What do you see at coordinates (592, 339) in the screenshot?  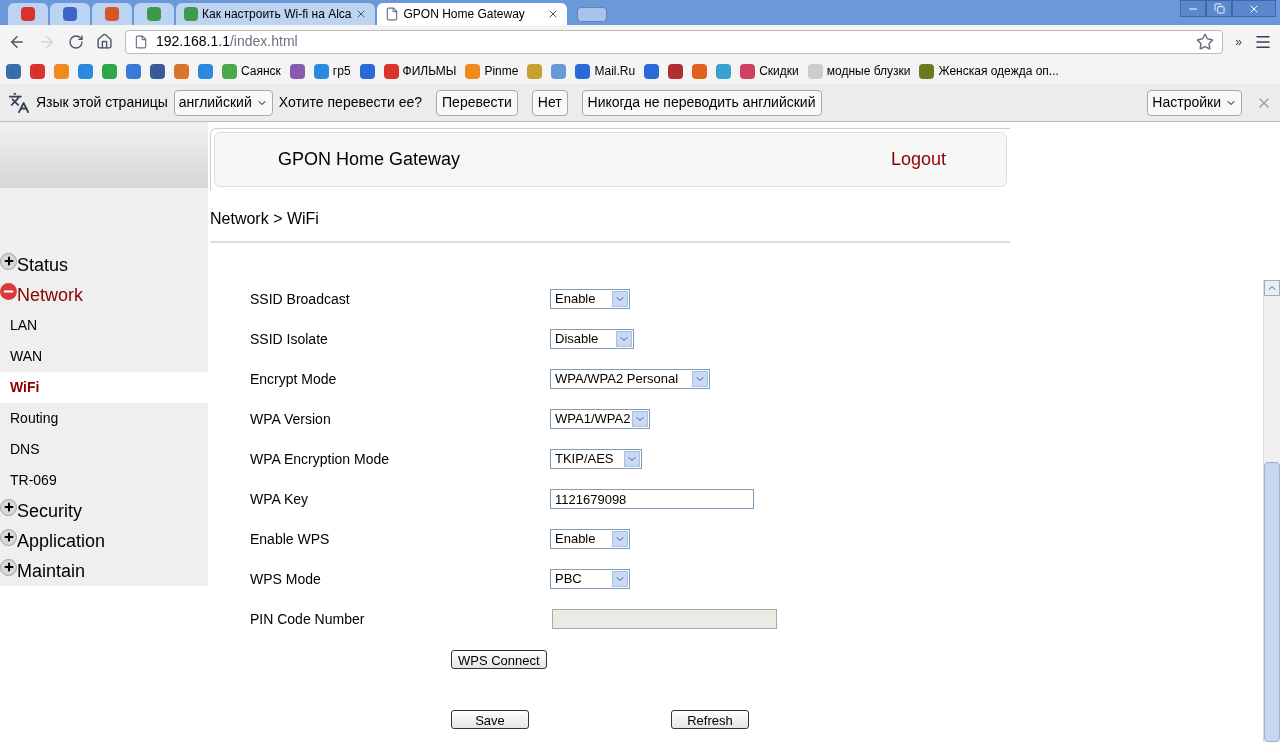 I see `dropdown: Disable` at bounding box center [592, 339].